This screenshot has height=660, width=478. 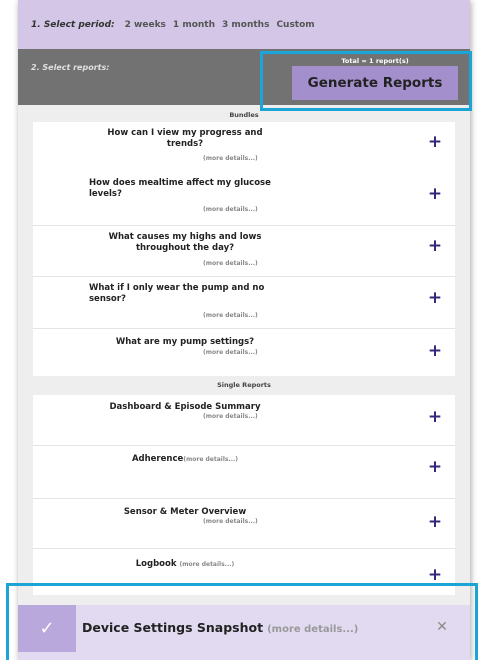 I want to click on period-option-custom: Custom, so click(x=295, y=25).